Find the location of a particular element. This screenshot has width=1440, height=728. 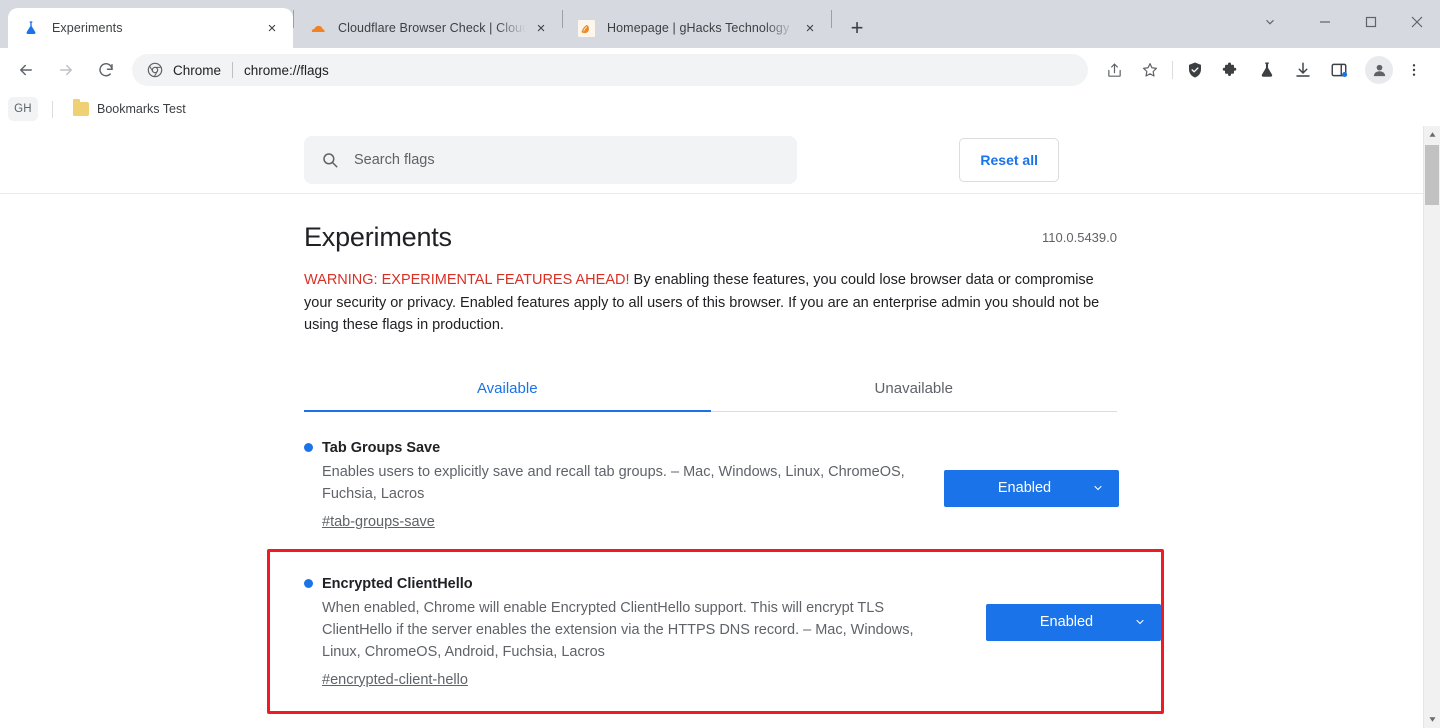

toolbar-actions is located at coordinates (1264, 70).